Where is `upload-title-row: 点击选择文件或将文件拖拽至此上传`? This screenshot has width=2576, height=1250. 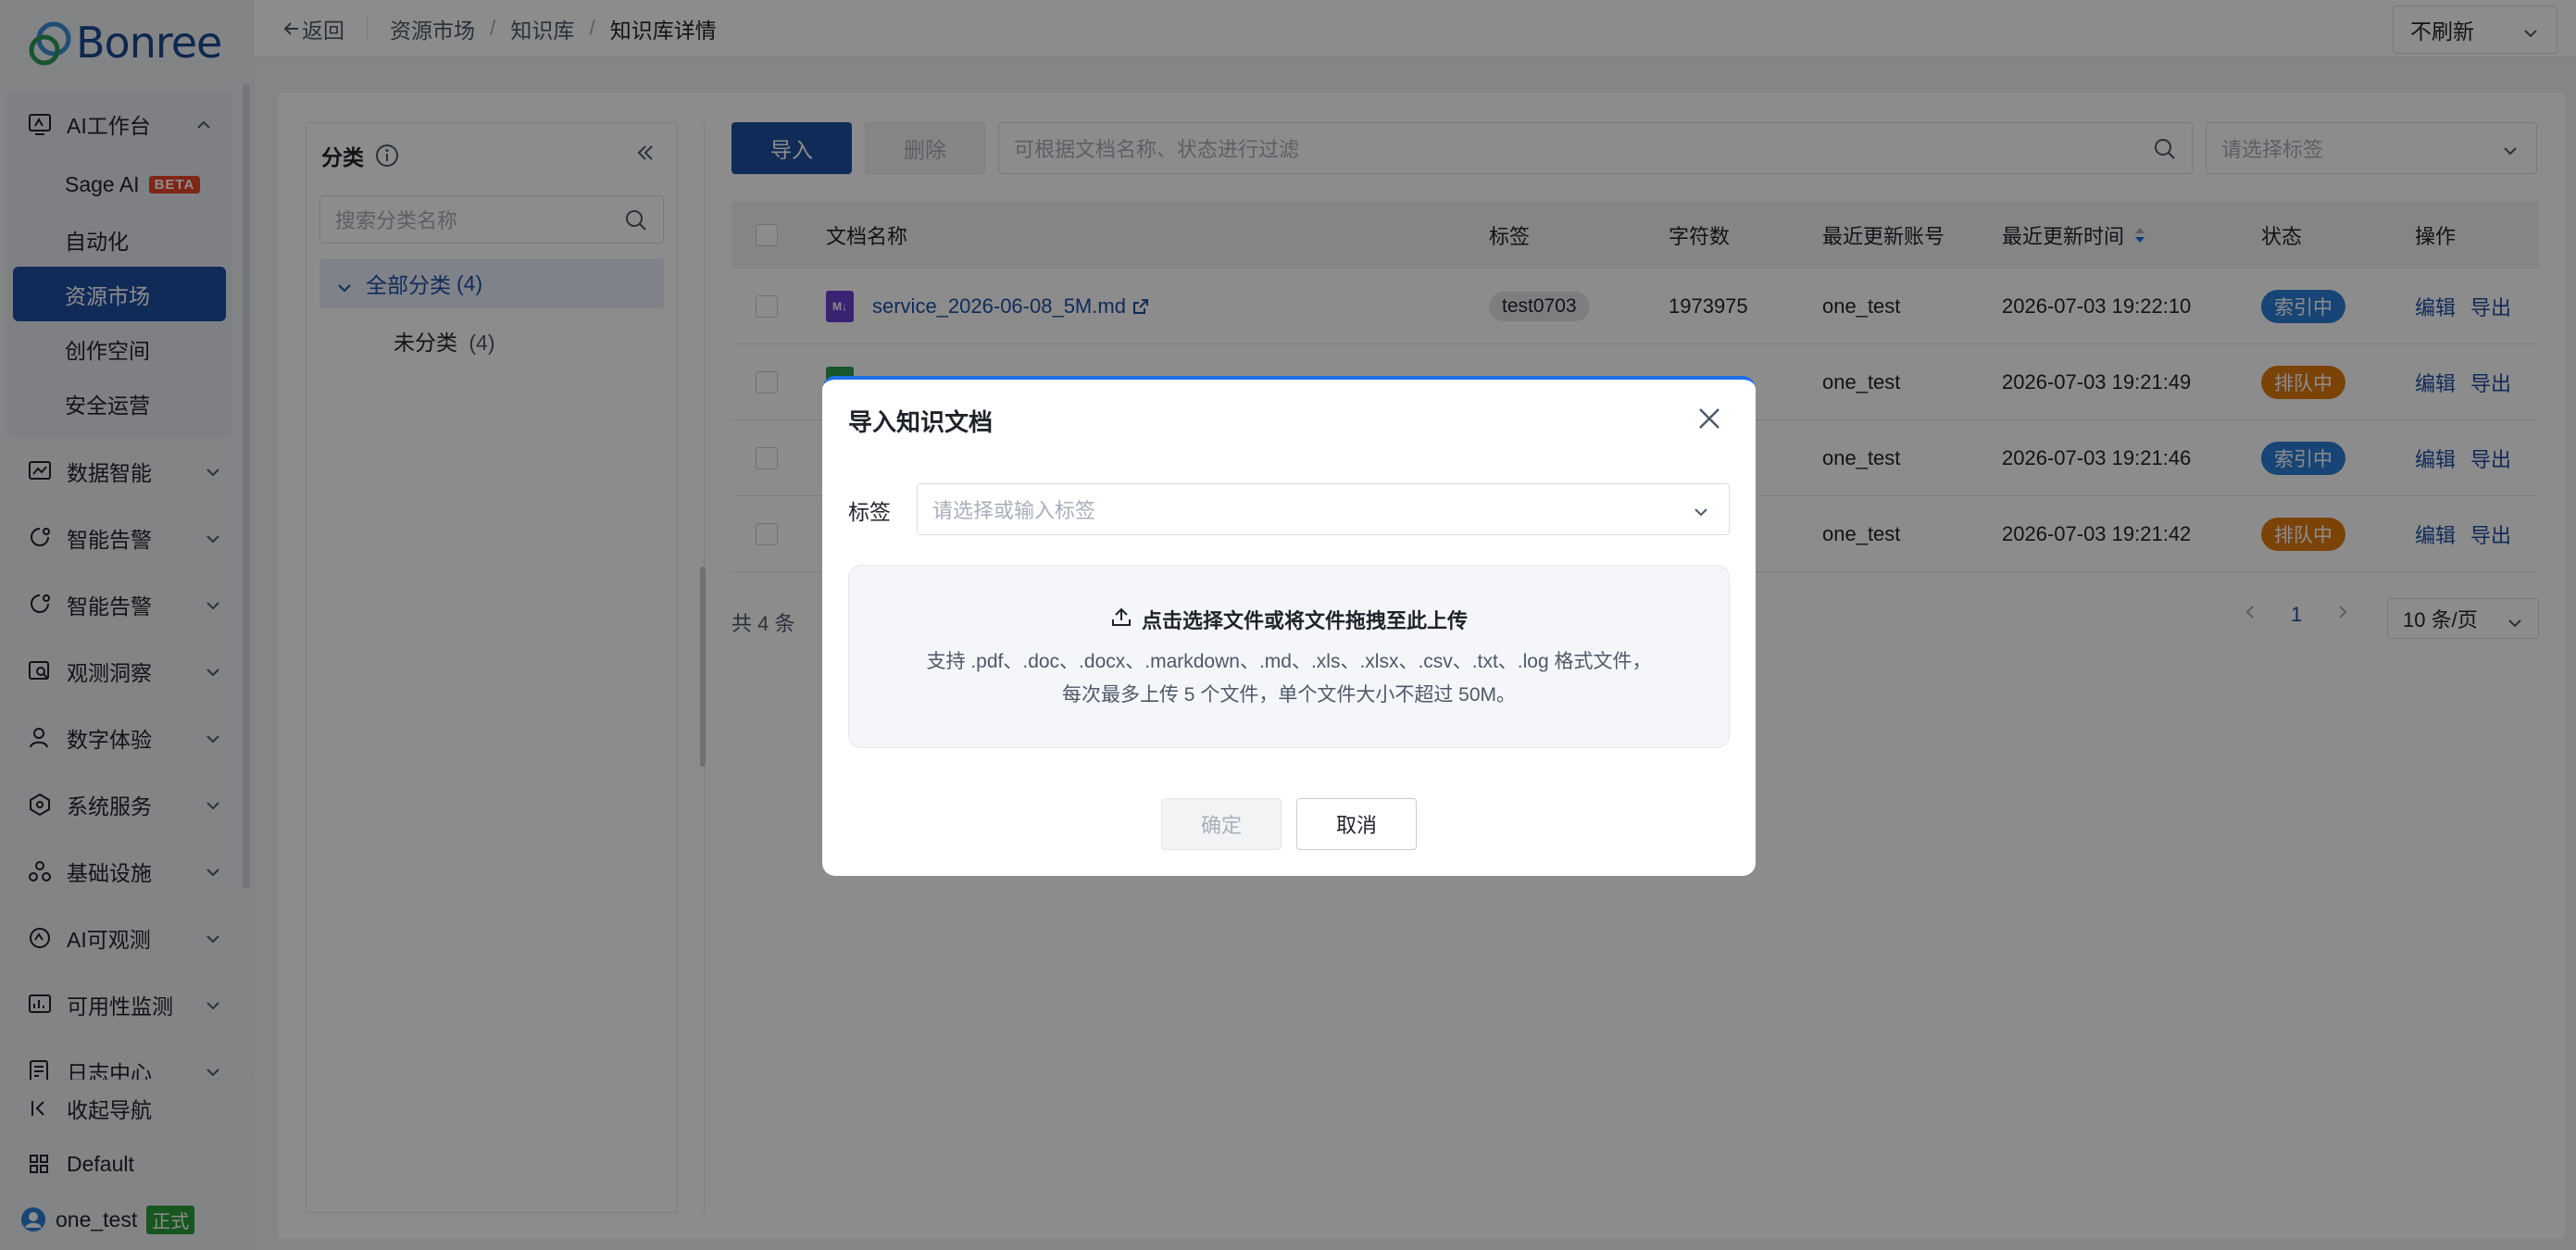
upload-title-row: 点击选择文件或将文件拖拽至此上传 is located at coordinates (1289, 620).